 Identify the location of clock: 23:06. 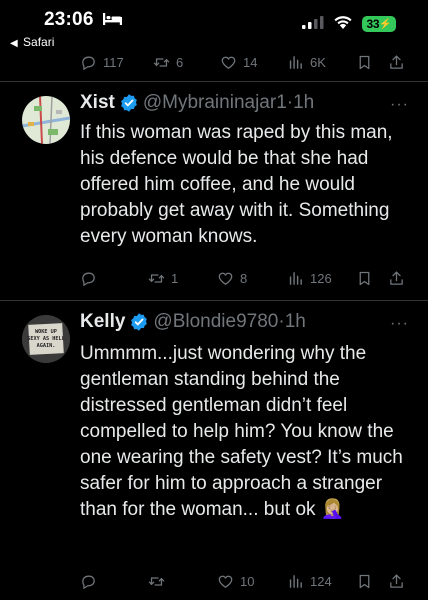
(69, 19).